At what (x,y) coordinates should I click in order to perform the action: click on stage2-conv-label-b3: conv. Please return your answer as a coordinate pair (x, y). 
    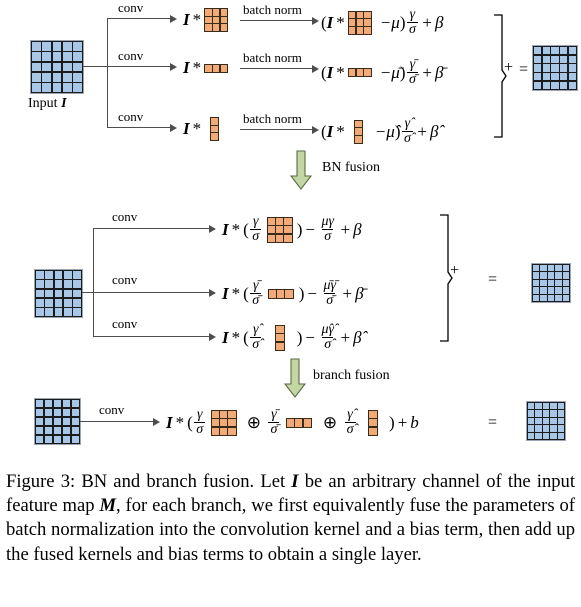
    Looking at the image, I should click on (125, 323).